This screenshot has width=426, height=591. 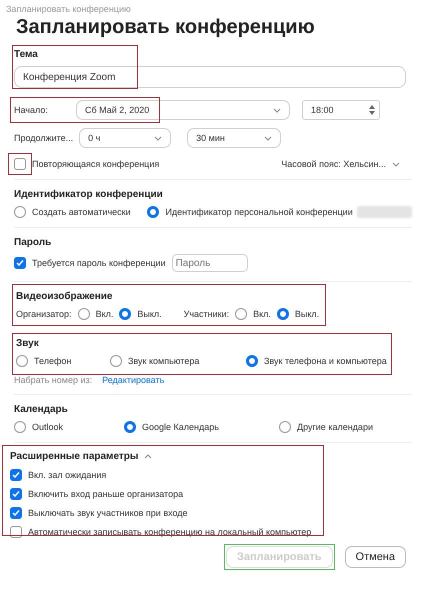 What do you see at coordinates (65, 296) in the screenshot?
I see `section-title: Видеоизображение` at bounding box center [65, 296].